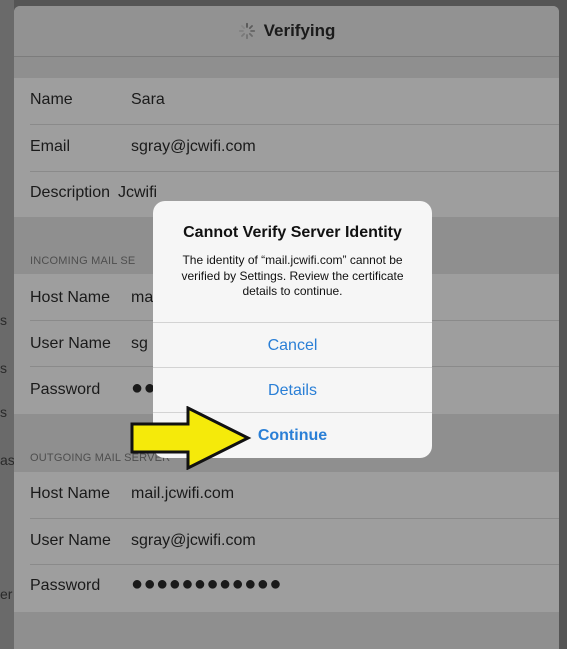  What do you see at coordinates (83, 261) in the screenshot?
I see `incoming-section-header: INCOMING MAIL SE` at bounding box center [83, 261].